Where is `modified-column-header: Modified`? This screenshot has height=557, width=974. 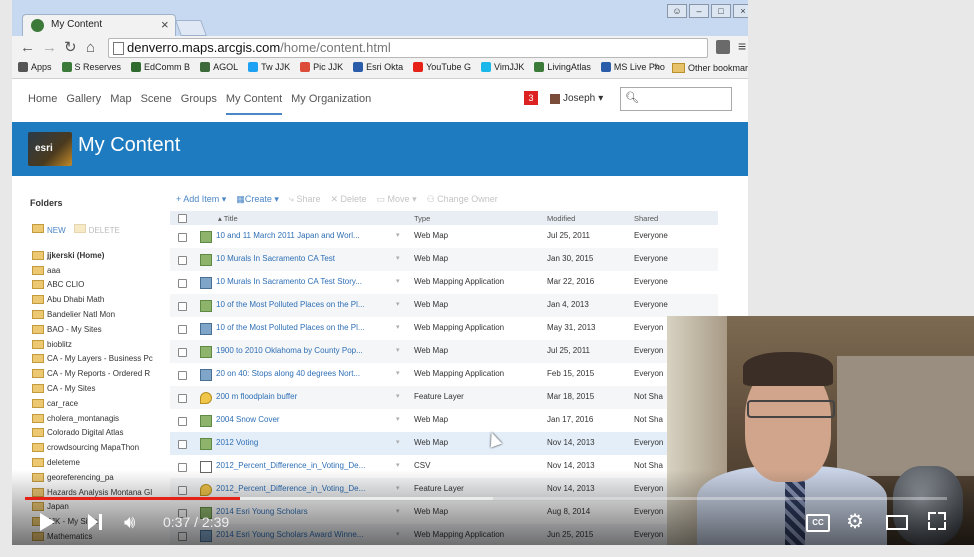
modified-column-header: Modified is located at coordinates (561, 218).